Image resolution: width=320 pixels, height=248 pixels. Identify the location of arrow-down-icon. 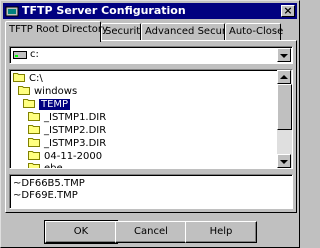
(284, 162).